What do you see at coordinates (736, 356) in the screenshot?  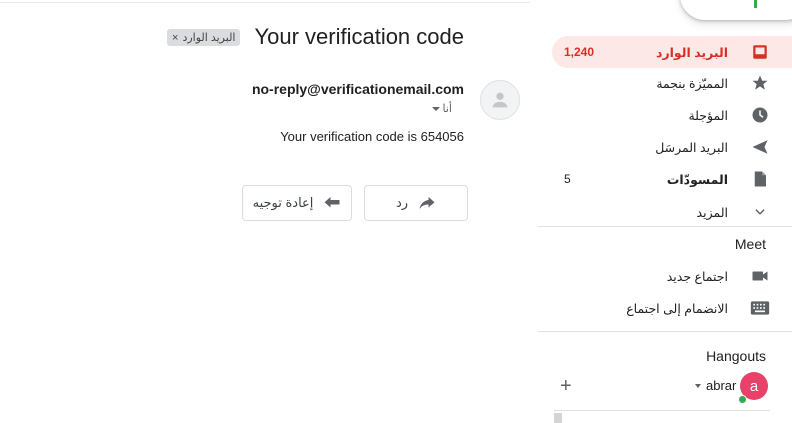 I see `hangouts-title: Hangouts` at bounding box center [736, 356].